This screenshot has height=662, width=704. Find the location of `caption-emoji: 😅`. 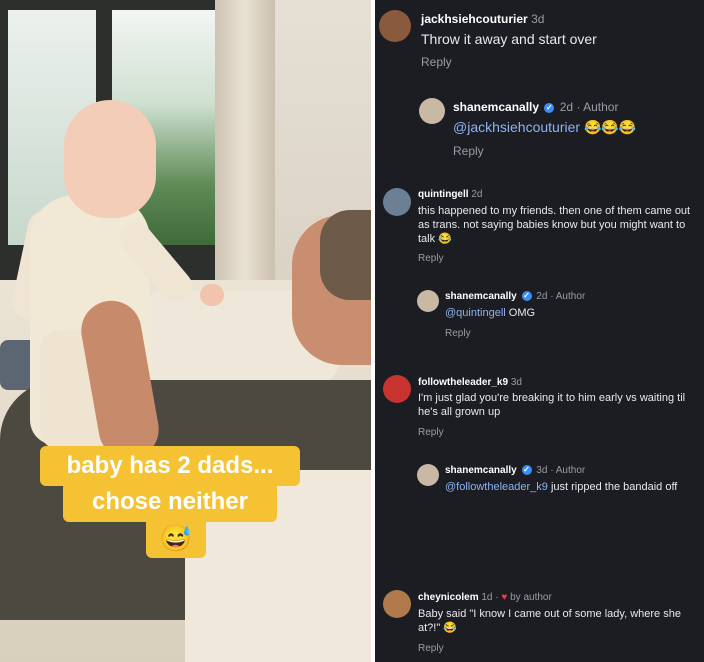

caption-emoji: 😅 is located at coordinates (176, 538).